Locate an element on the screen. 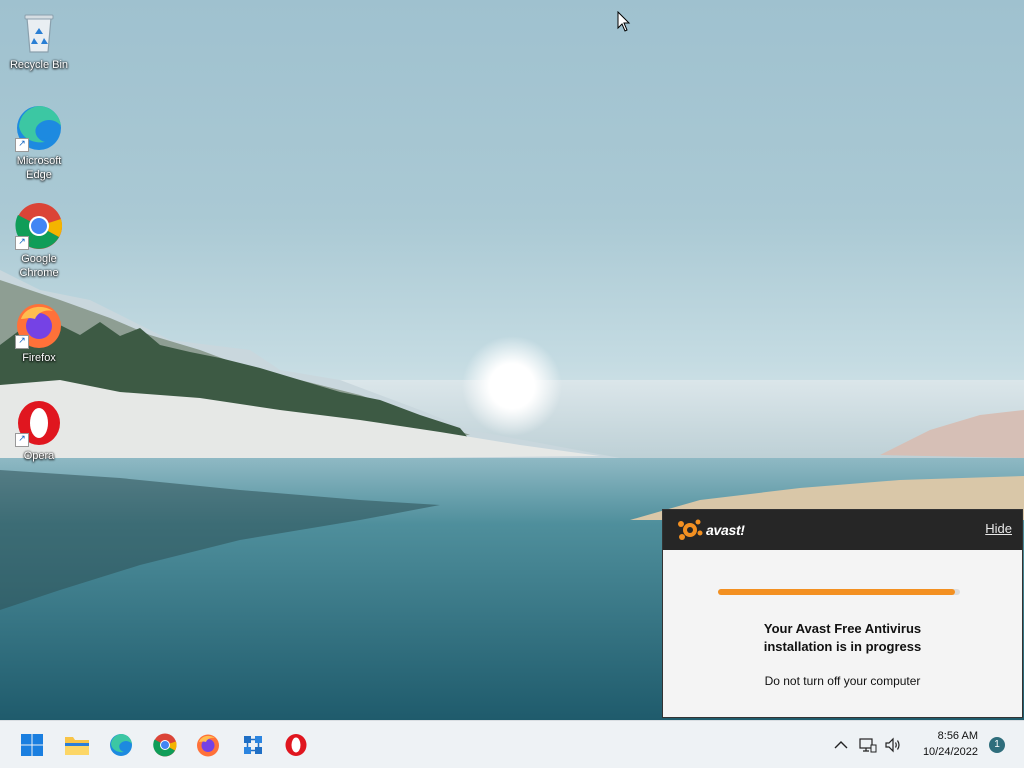  desktop-icon-label: Google Chrome is located at coordinates (39, 266).